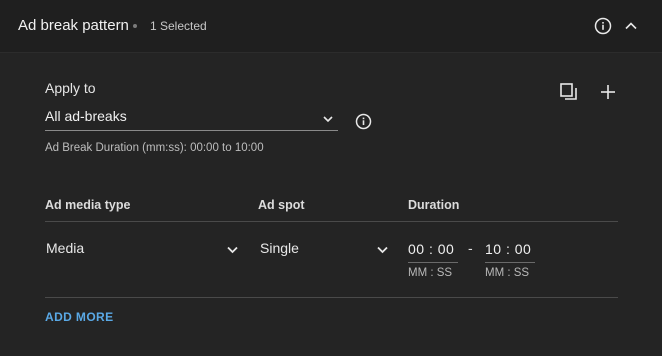  I want to click on chevron-up-icon, so click(631, 26).